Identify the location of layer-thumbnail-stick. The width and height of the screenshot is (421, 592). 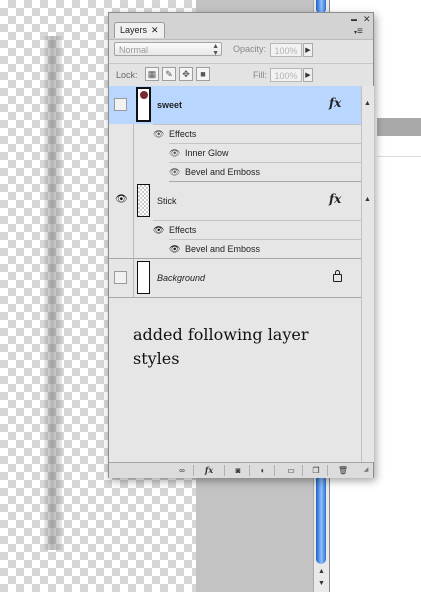
(143, 200).